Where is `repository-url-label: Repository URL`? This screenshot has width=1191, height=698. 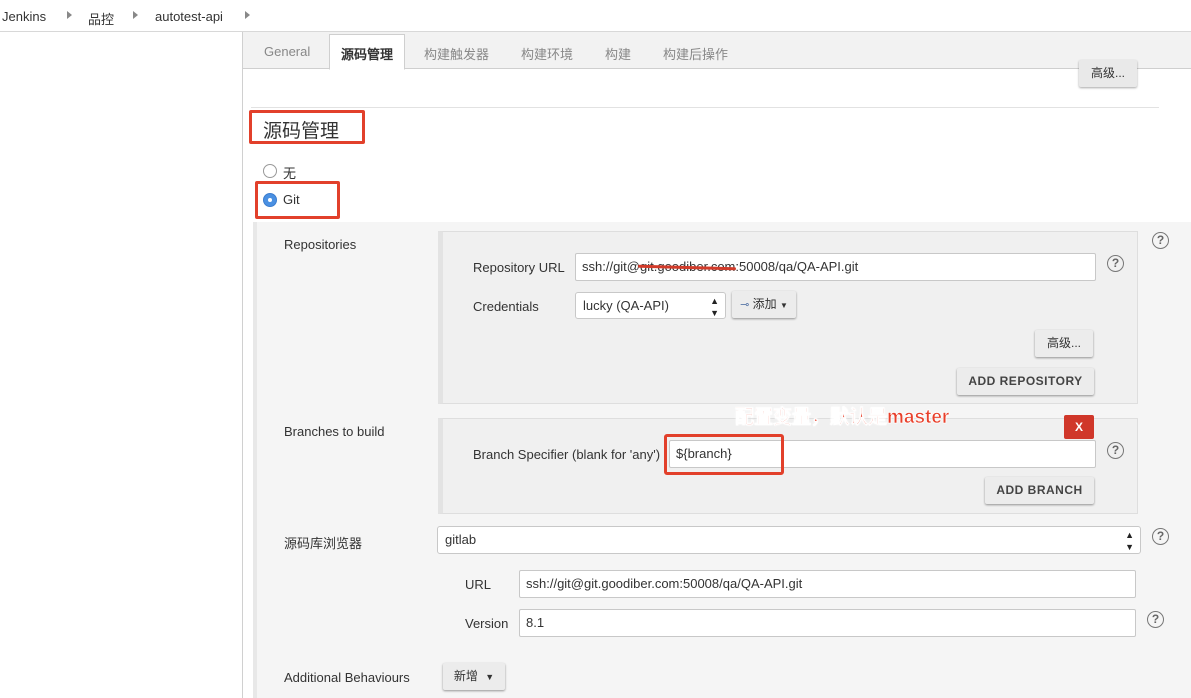
repository-url-label: Repository URL is located at coordinates (519, 267).